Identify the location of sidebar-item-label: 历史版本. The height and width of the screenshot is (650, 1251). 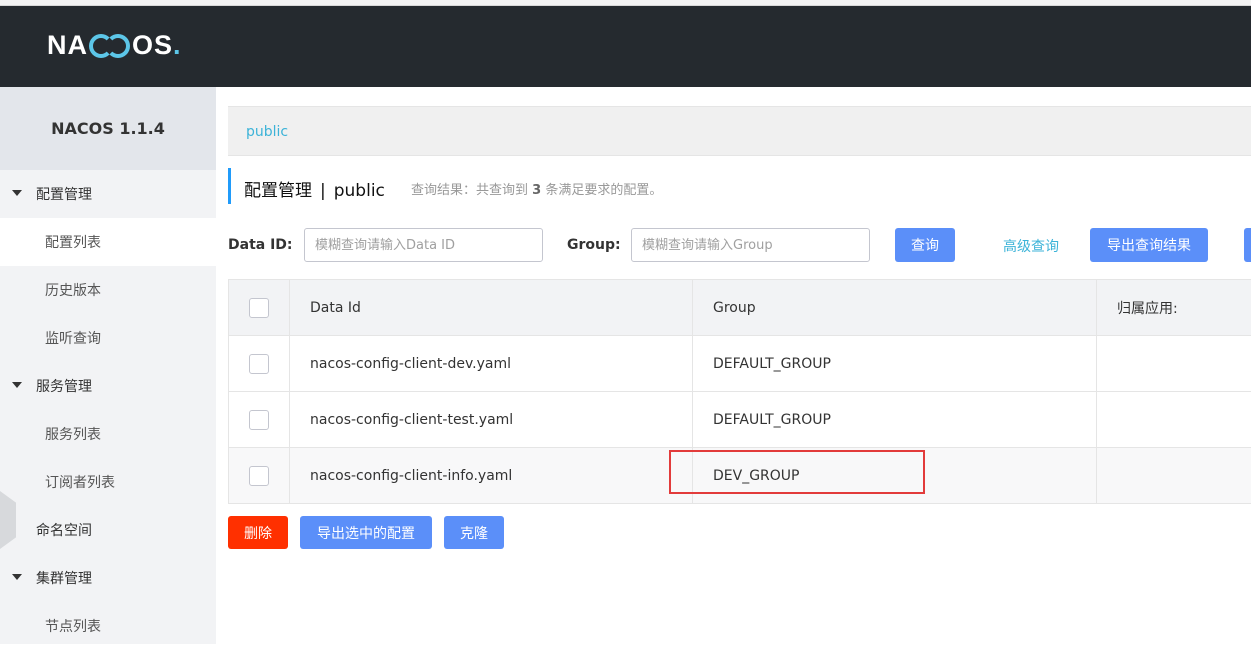
(73, 291).